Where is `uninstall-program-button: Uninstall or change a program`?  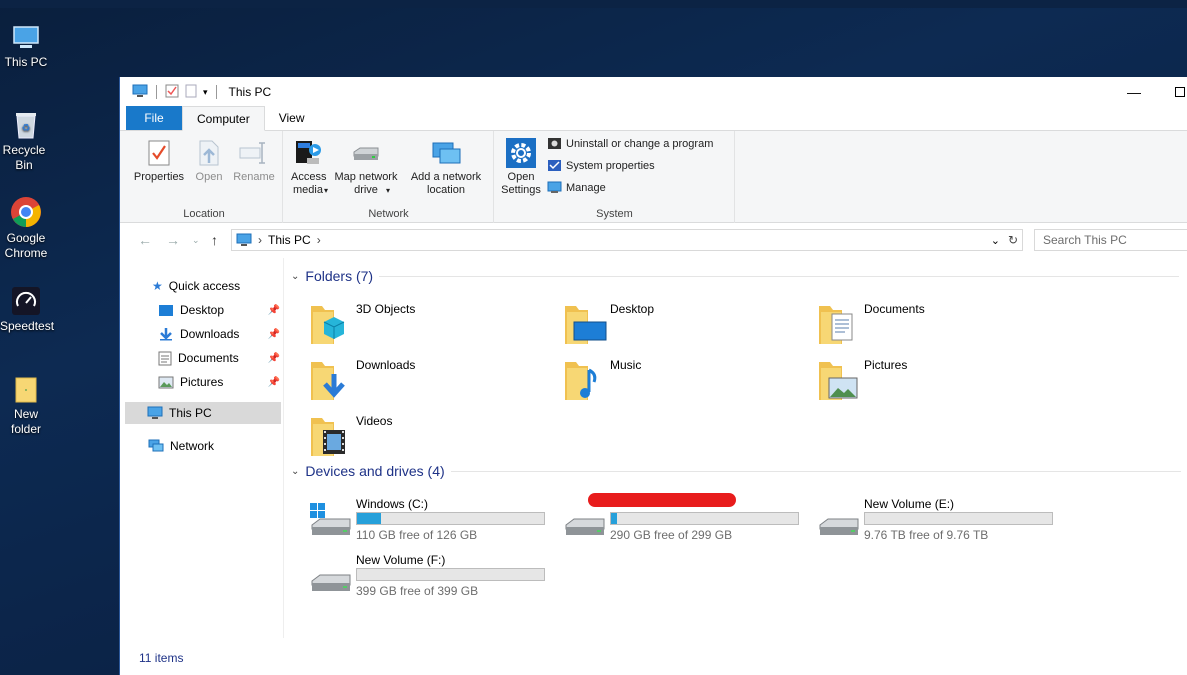 uninstall-program-button: Uninstall or change a program is located at coordinates (630, 143).